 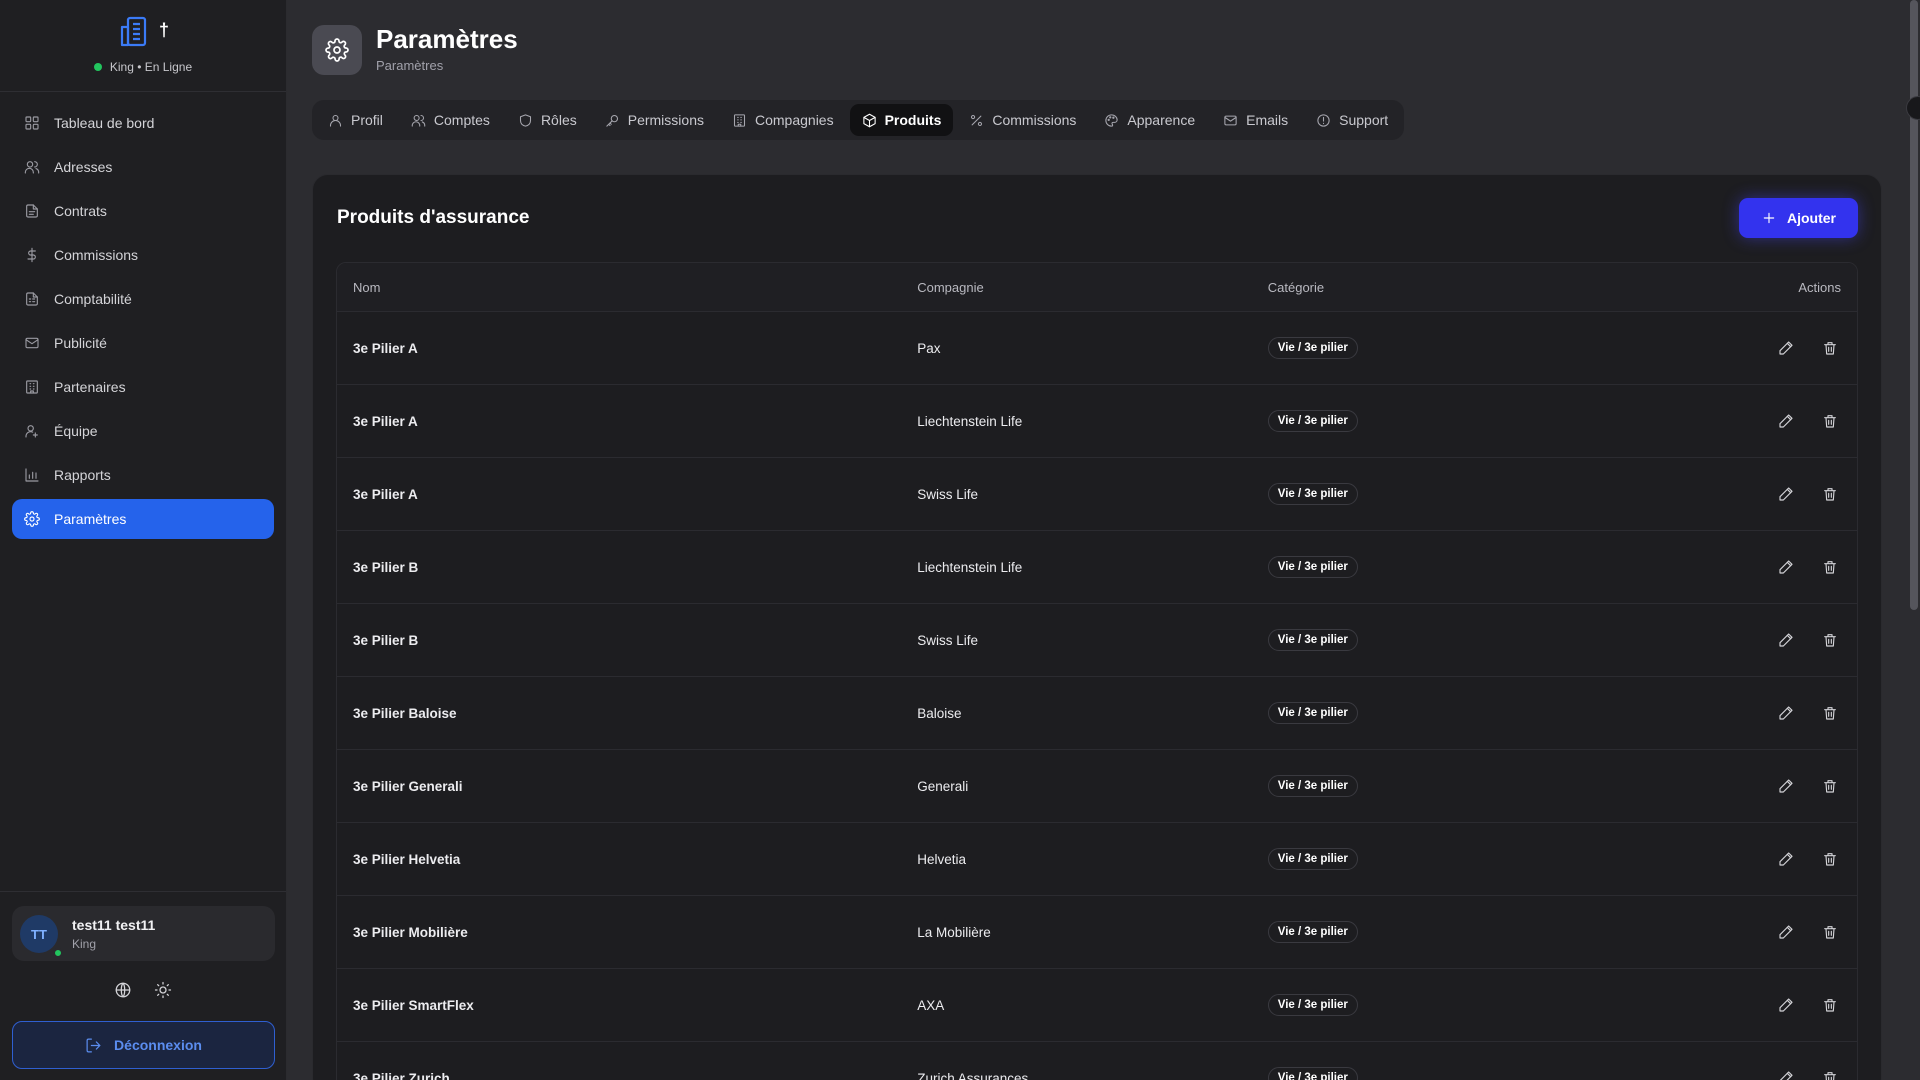 I want to click on column-header-company: Compagnie, so click(x=1092, y=287).